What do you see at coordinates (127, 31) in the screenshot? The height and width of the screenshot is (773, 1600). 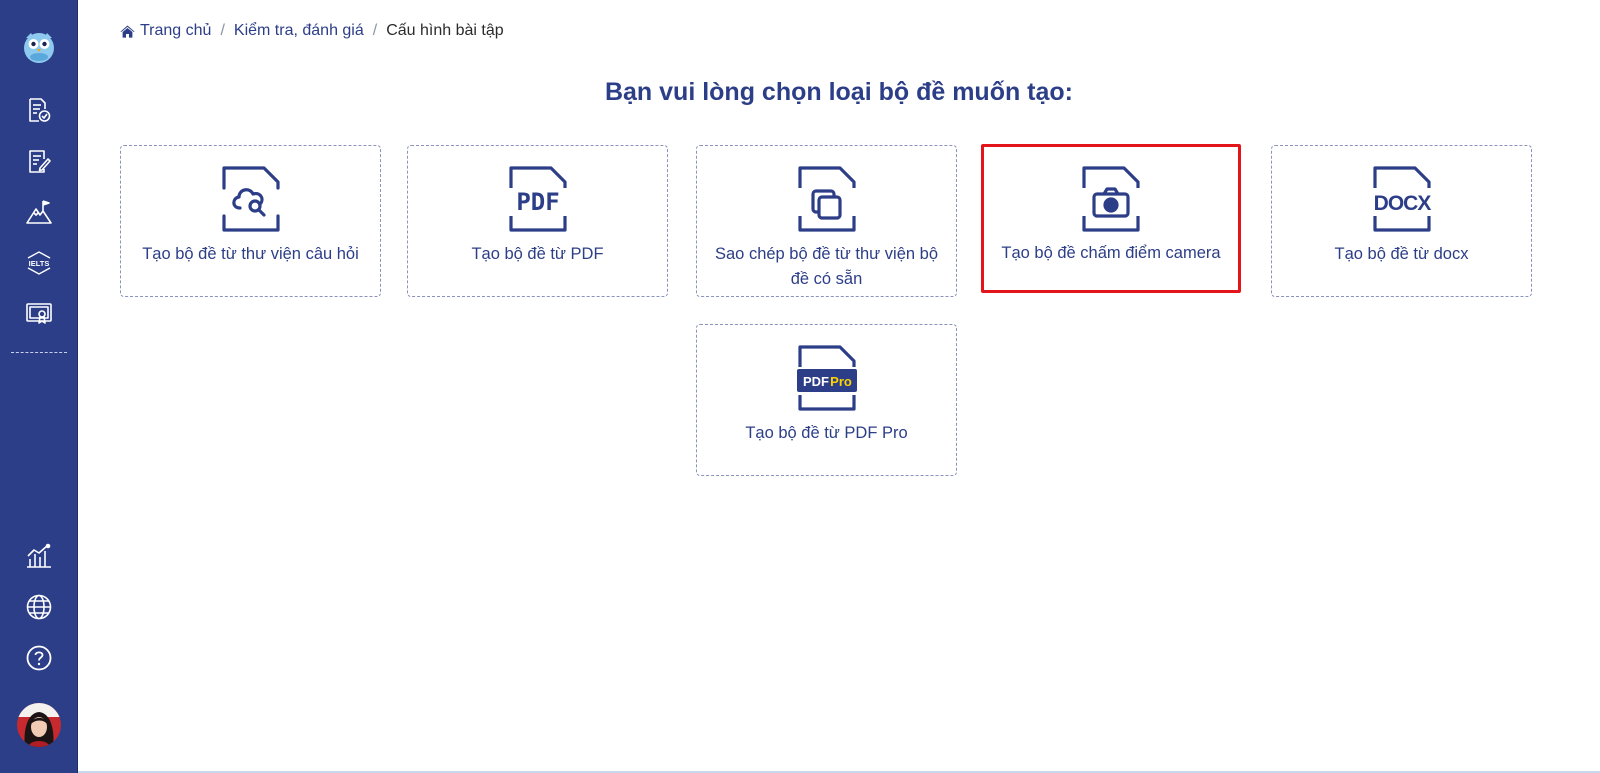 I see `home-icon` at bounding box center [127, 31].